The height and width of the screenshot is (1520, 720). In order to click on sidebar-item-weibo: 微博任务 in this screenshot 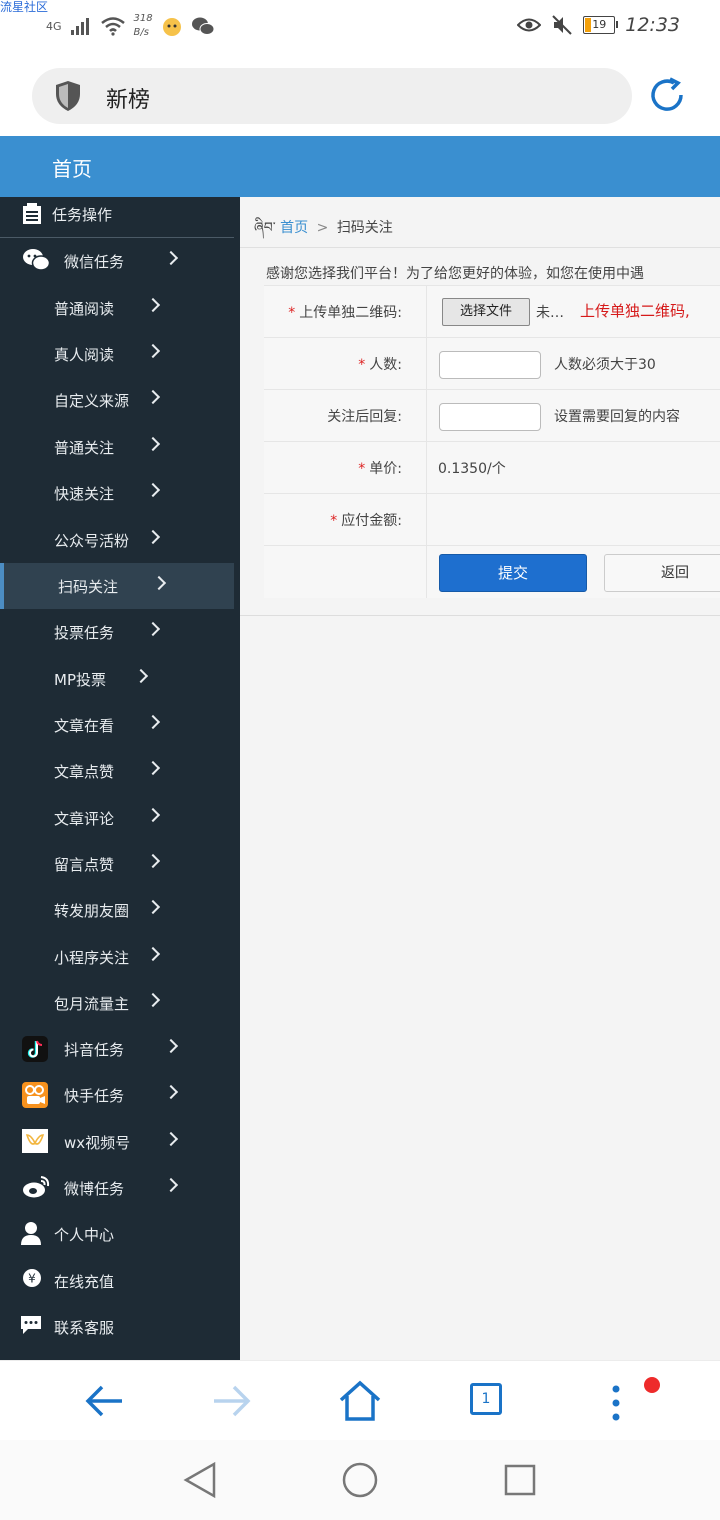, I will do `click(117, 1188)`.